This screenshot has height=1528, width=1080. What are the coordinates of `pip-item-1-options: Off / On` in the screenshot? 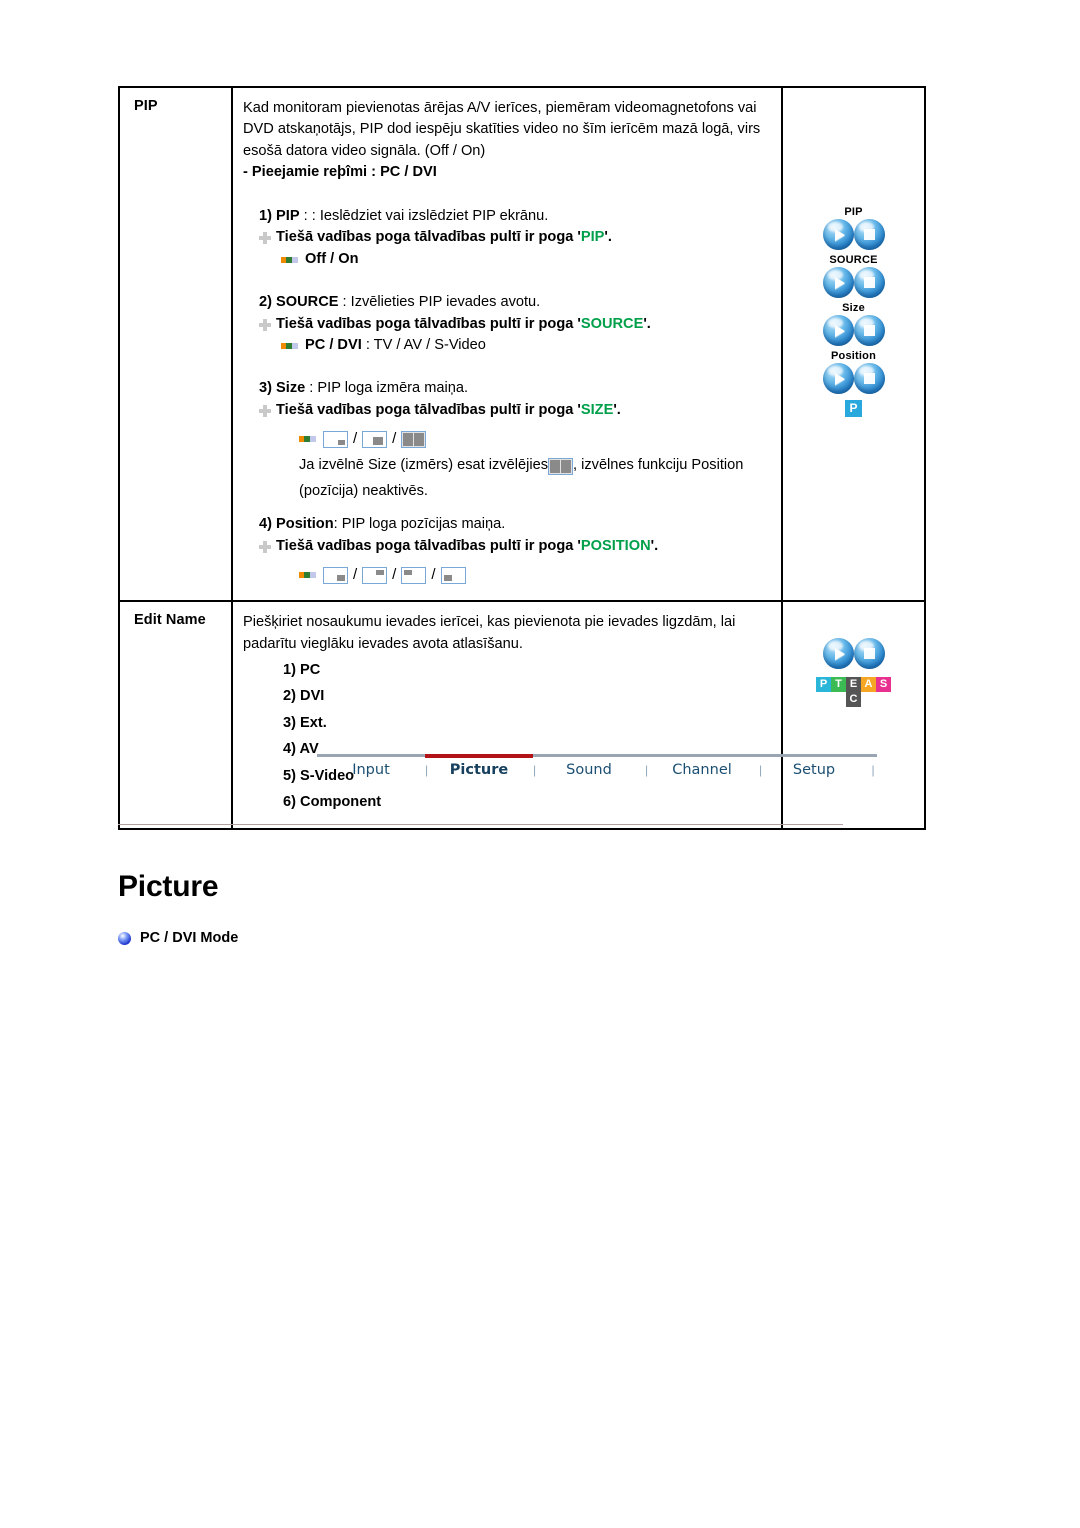 It's located at (515, 259).